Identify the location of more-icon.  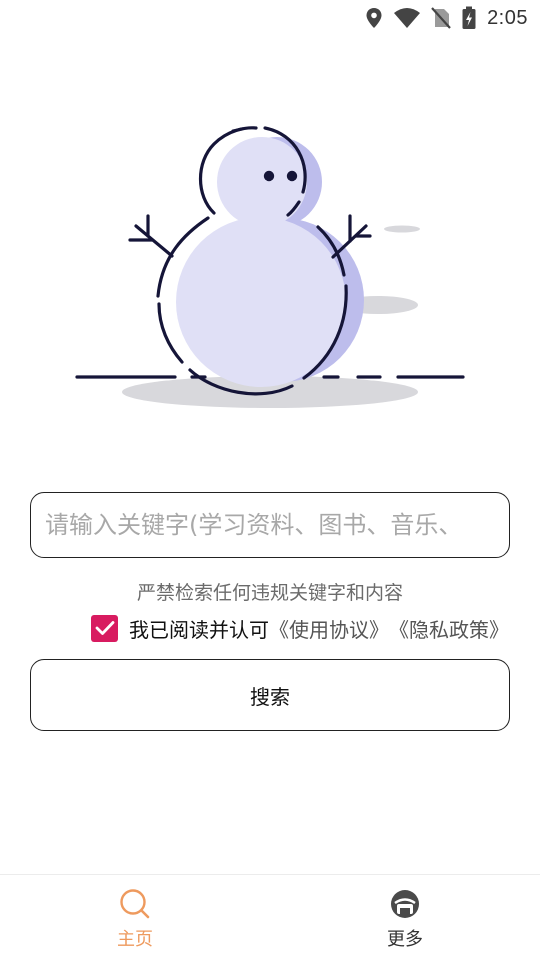
(405, 904).